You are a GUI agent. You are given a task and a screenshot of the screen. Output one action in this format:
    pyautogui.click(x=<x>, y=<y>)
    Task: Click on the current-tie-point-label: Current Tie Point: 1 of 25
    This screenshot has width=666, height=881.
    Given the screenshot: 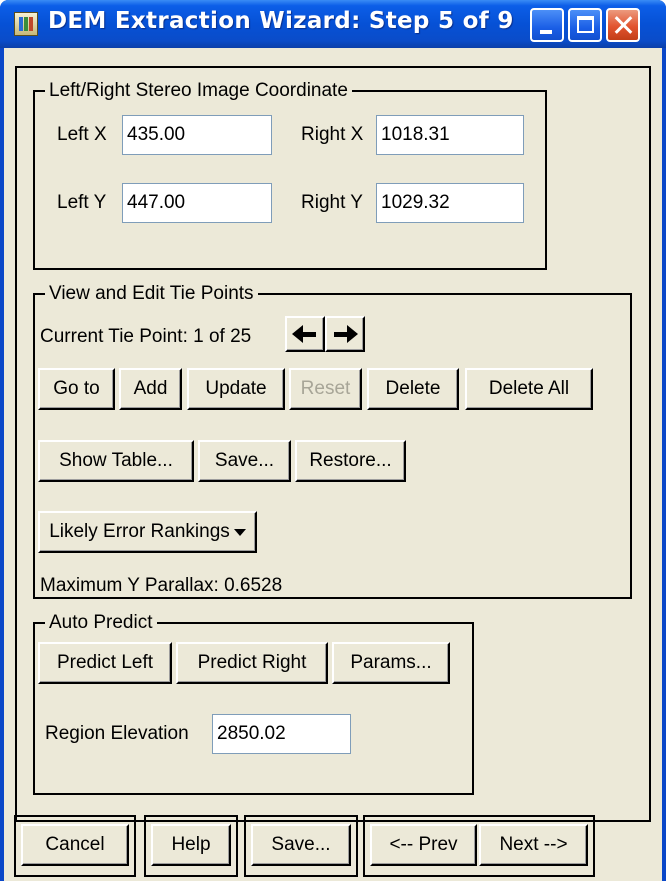 What is the action you would take?
    pyautogui.click(x=146, y=336)
    